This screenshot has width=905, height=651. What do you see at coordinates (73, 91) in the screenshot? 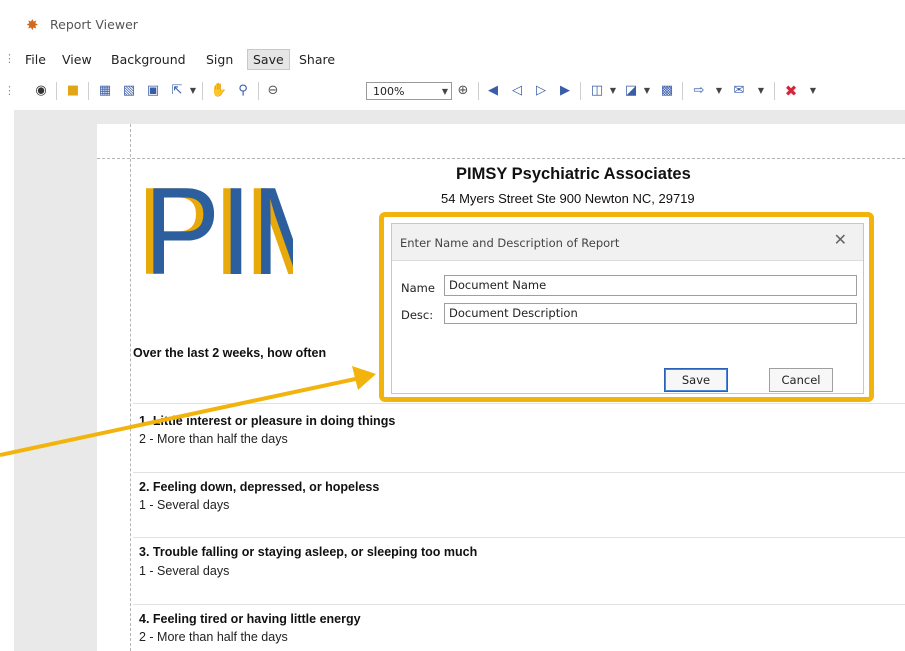
I see `open-folder-icon: ■` at bounding box center [73, 91].